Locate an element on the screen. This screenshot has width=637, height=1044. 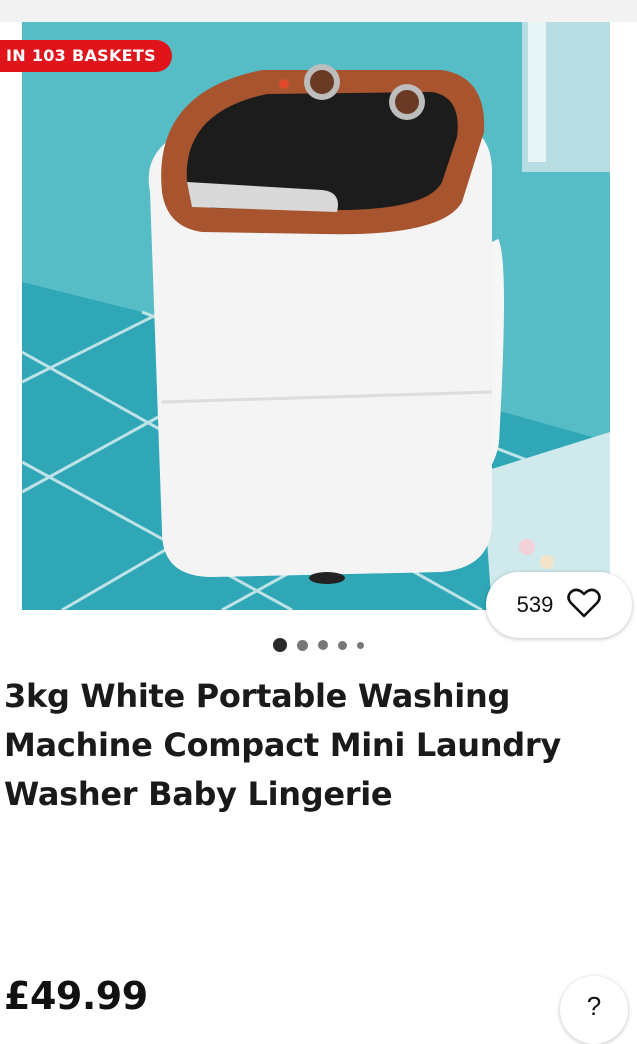
watch-button: 539 is located at coordinates (559, 605).